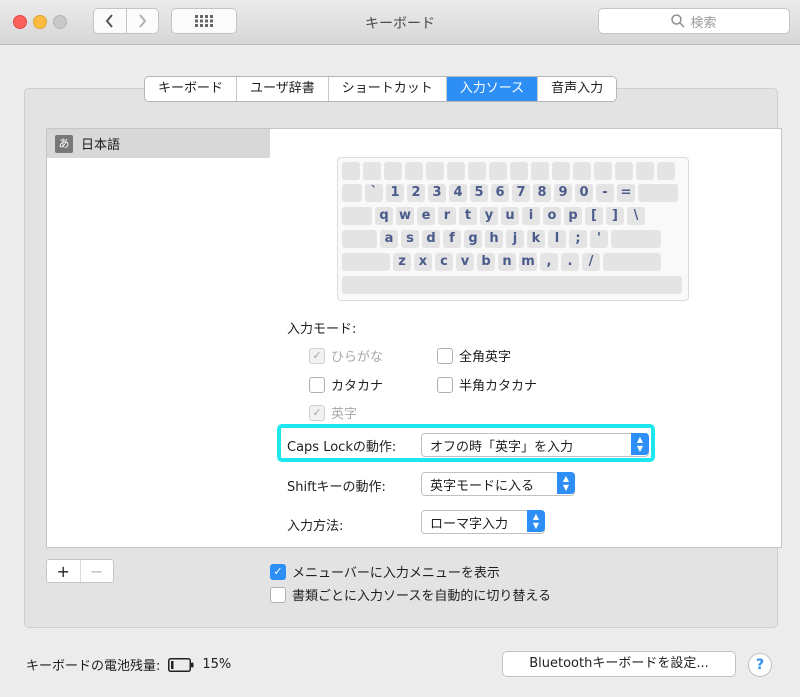 The height and width of the screenshot is (697, 800). Describe the element at coordinates (410, 239) in the screenshot. I see `key: s` at that location.